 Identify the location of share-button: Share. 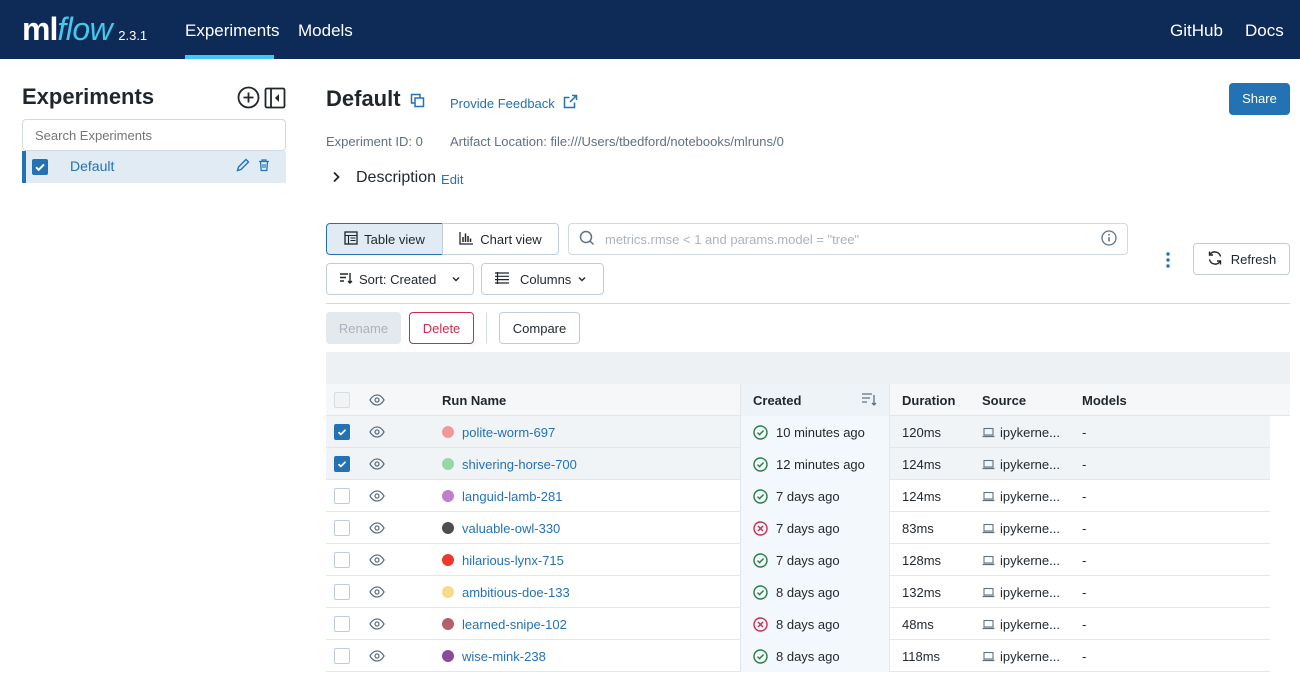
(1259, 99).